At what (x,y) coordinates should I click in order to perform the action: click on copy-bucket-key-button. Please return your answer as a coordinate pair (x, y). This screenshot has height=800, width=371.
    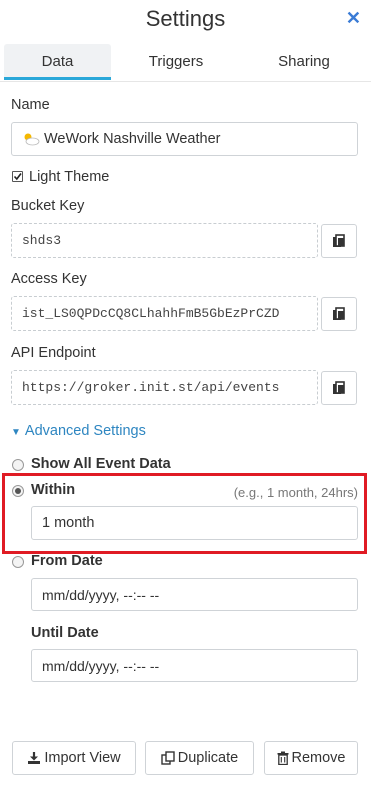
    Looking at the image, I should click on (339, 241).